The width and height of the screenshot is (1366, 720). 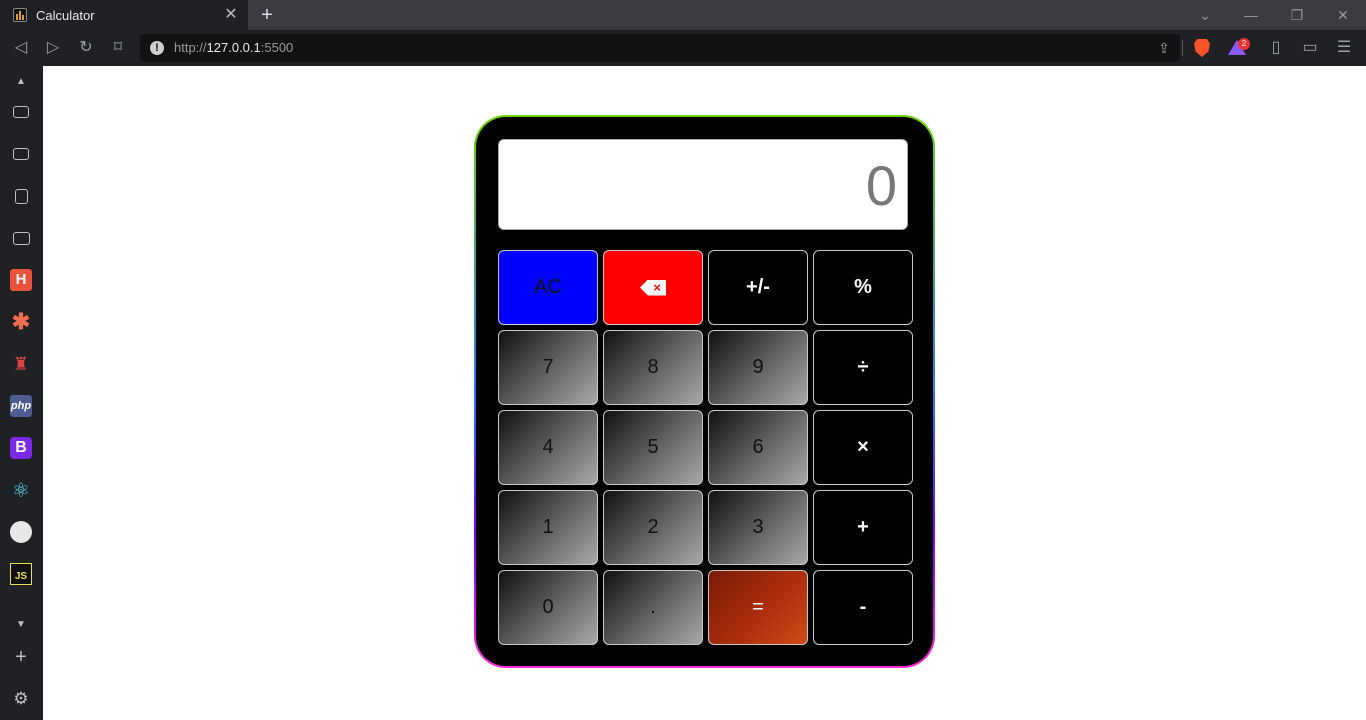 I want to click on digit-5-button: 5, so click(x=653, y=447).